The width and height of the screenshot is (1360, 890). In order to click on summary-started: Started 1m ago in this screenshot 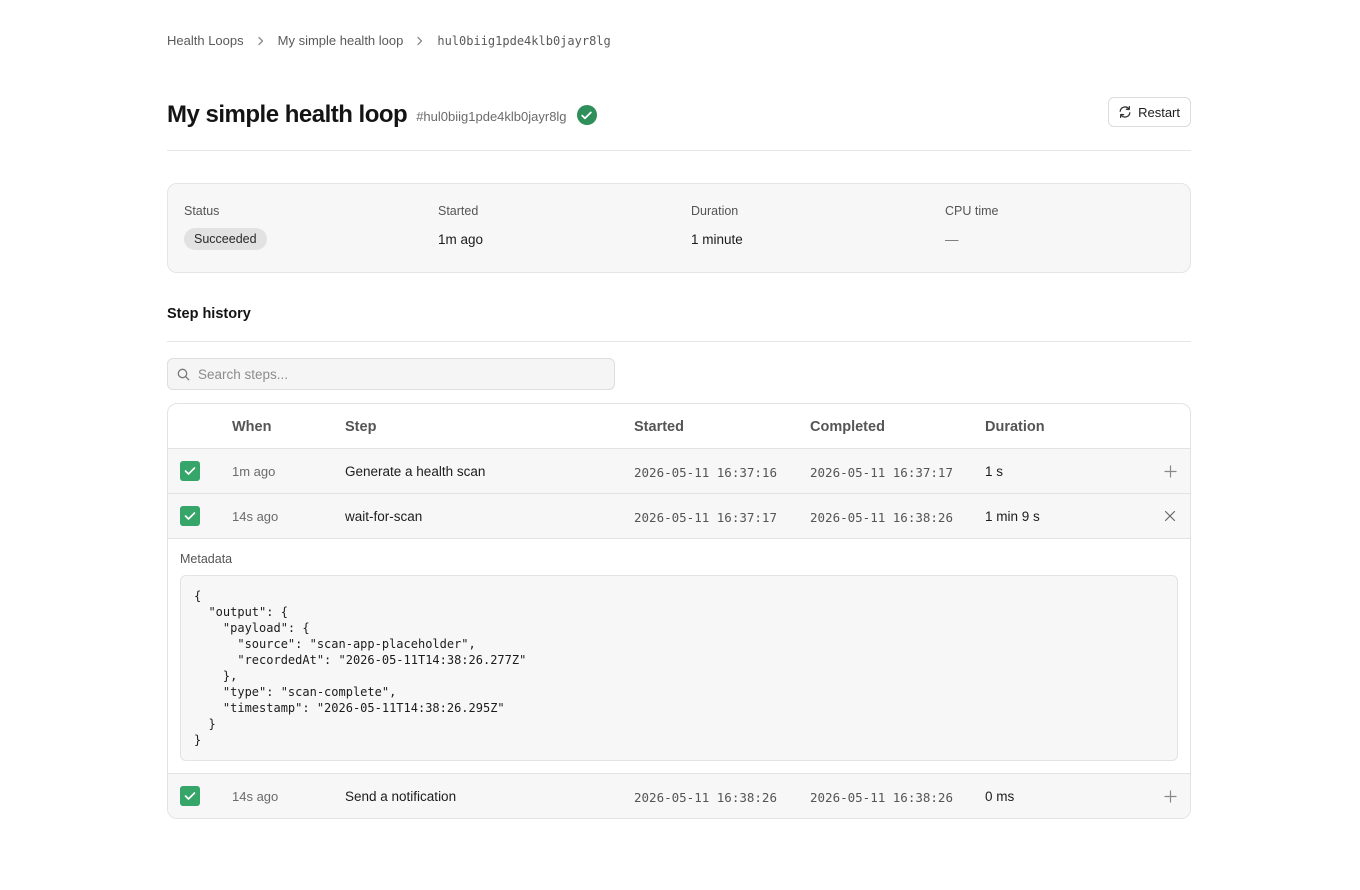, I will do `click(460, 225)`.